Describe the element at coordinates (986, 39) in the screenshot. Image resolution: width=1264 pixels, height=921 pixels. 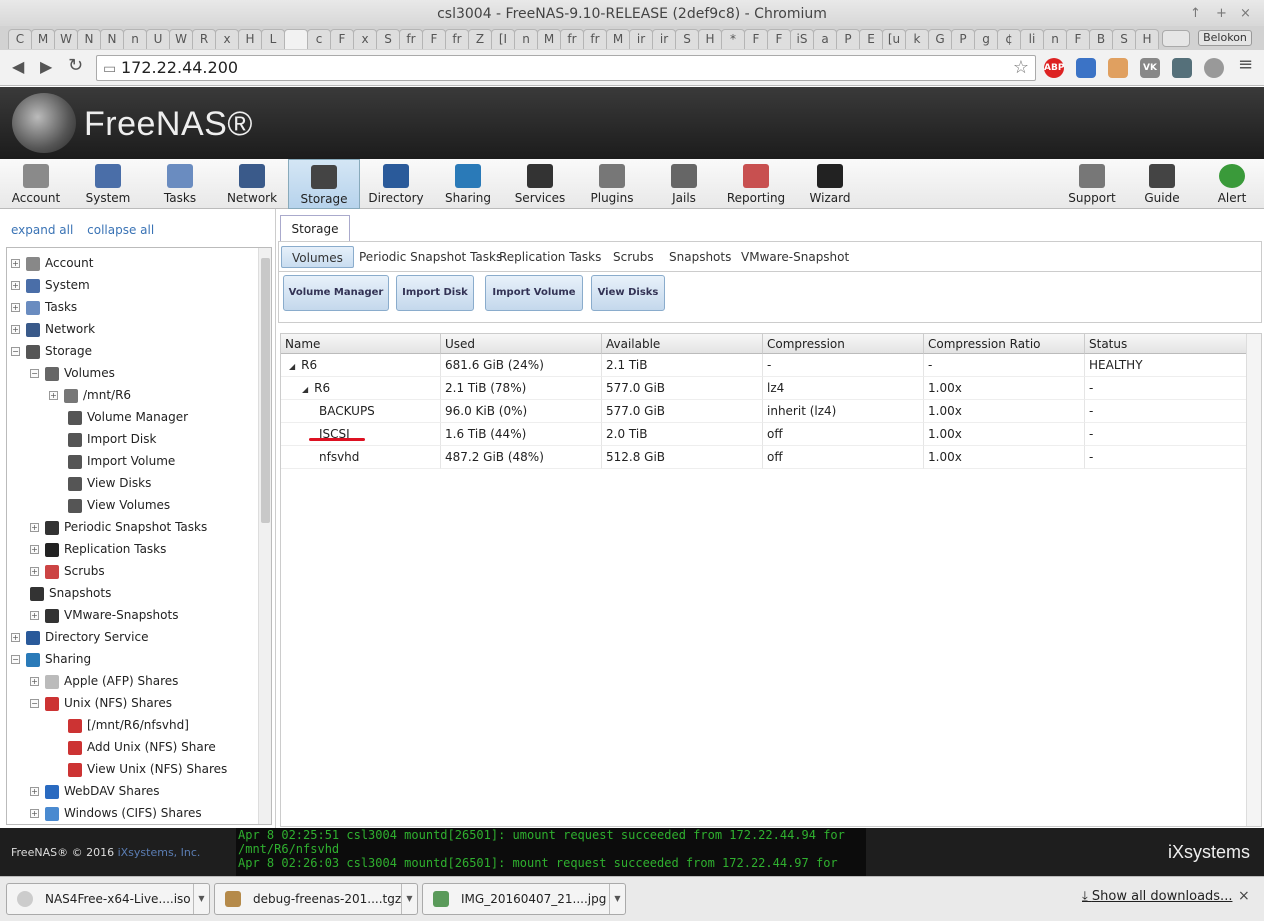
I see `browser-tab: g` at that location.